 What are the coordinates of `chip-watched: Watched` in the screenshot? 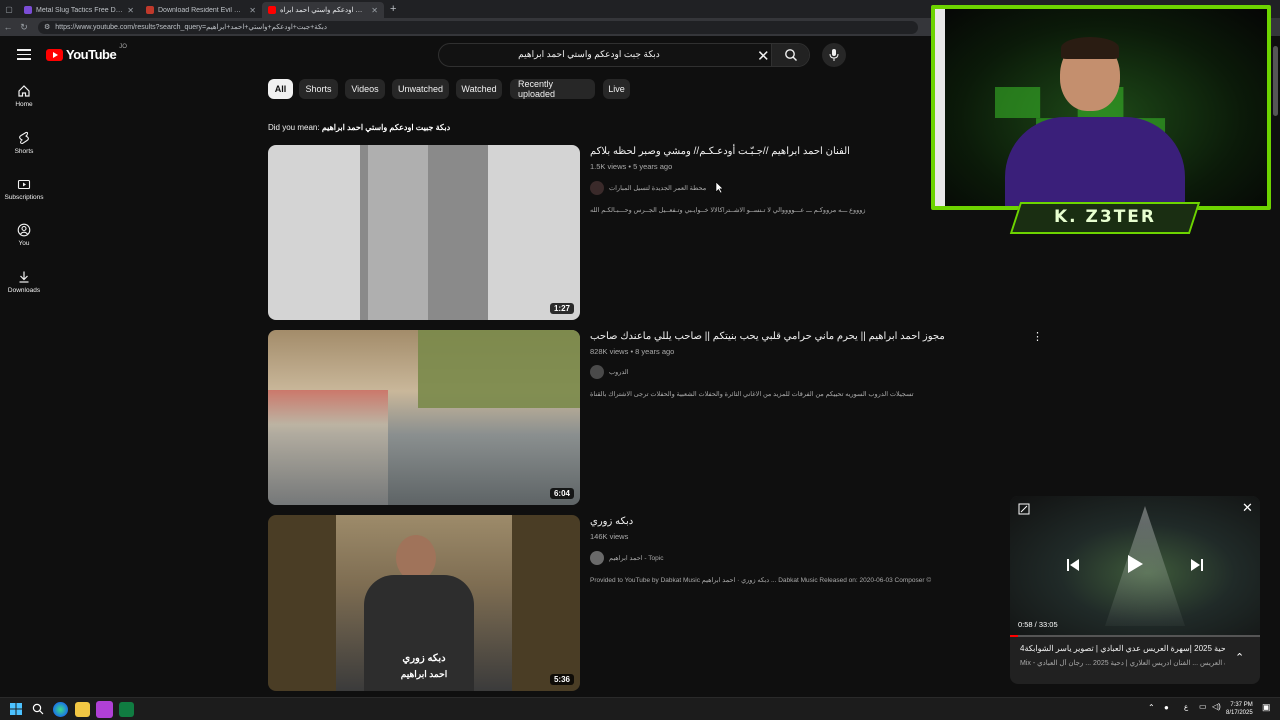 It's located at (479, 89).